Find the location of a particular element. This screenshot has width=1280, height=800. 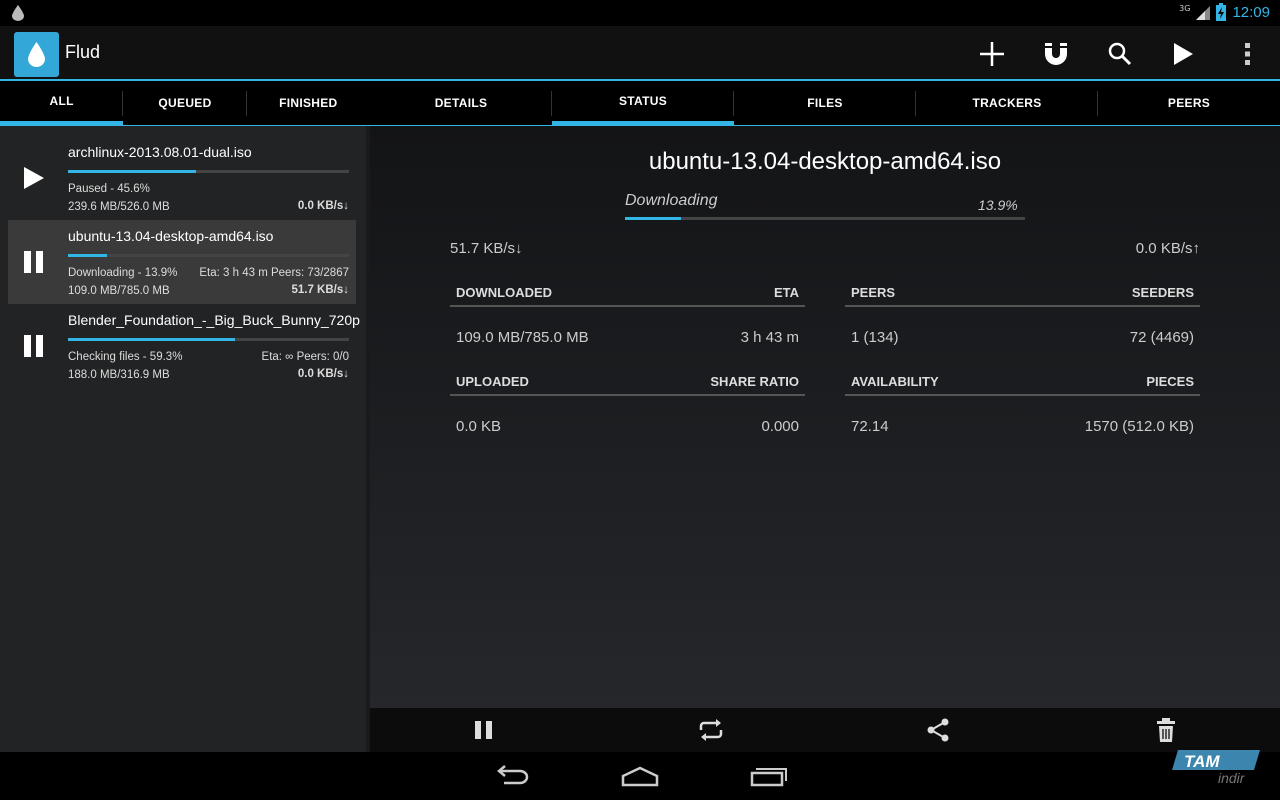

home-icon is located at coordinates (640, 776).